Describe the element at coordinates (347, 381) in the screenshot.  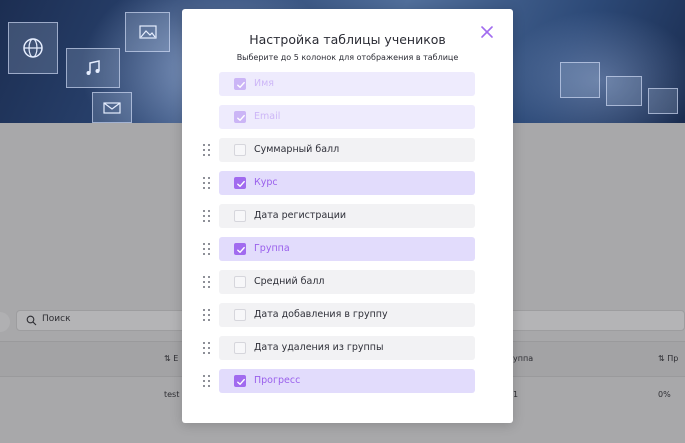
I see `column-option-row: Прогресс` at that location.